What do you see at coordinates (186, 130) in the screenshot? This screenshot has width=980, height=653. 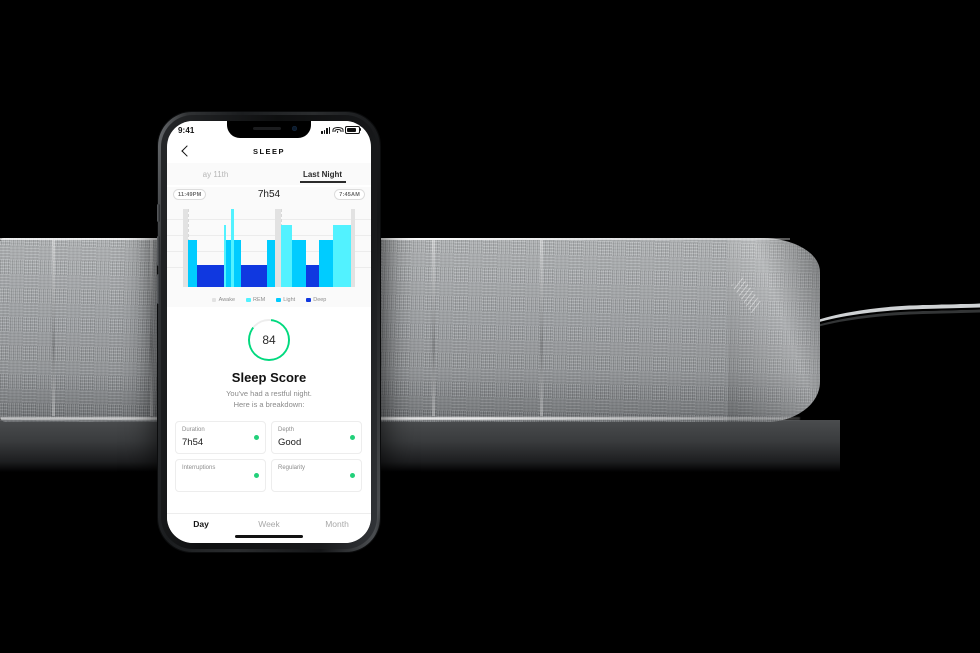 I see `status-bar-time: 9:41` at bounding box center [186, 130].